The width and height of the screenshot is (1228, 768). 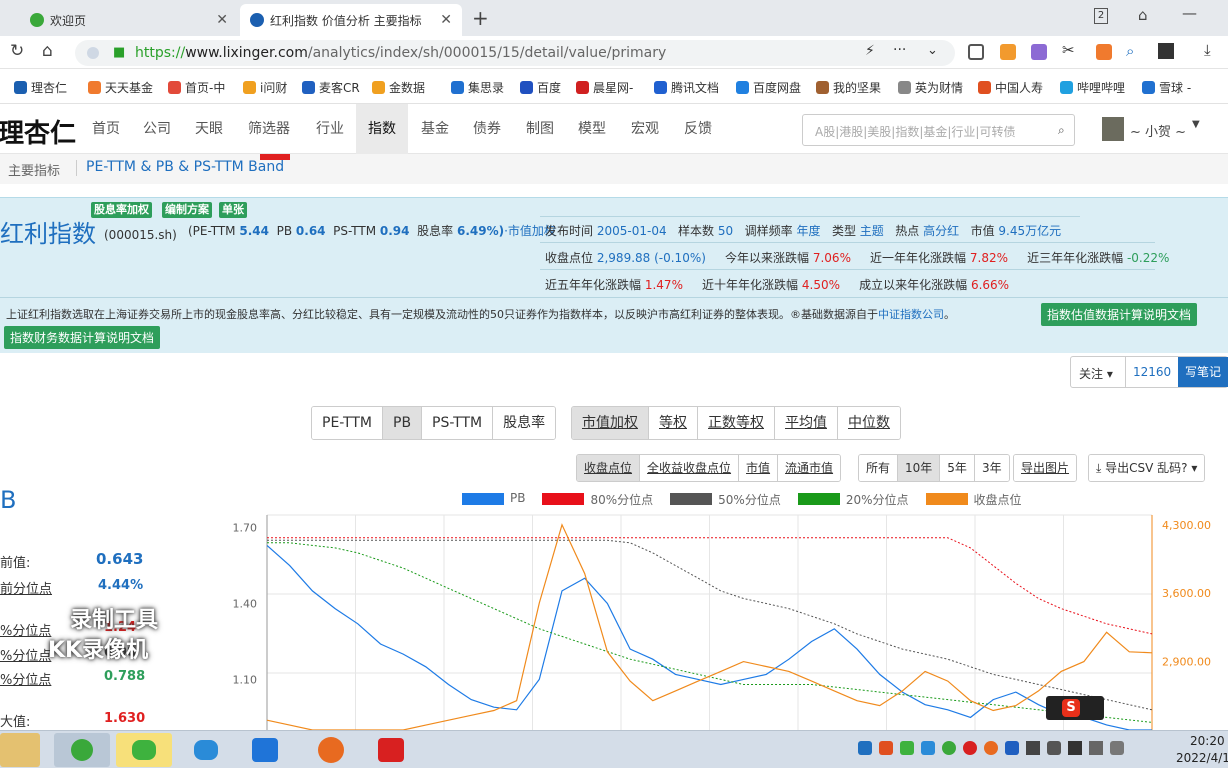 I want to click on more-icon: ···, so click(x=899, y=50).